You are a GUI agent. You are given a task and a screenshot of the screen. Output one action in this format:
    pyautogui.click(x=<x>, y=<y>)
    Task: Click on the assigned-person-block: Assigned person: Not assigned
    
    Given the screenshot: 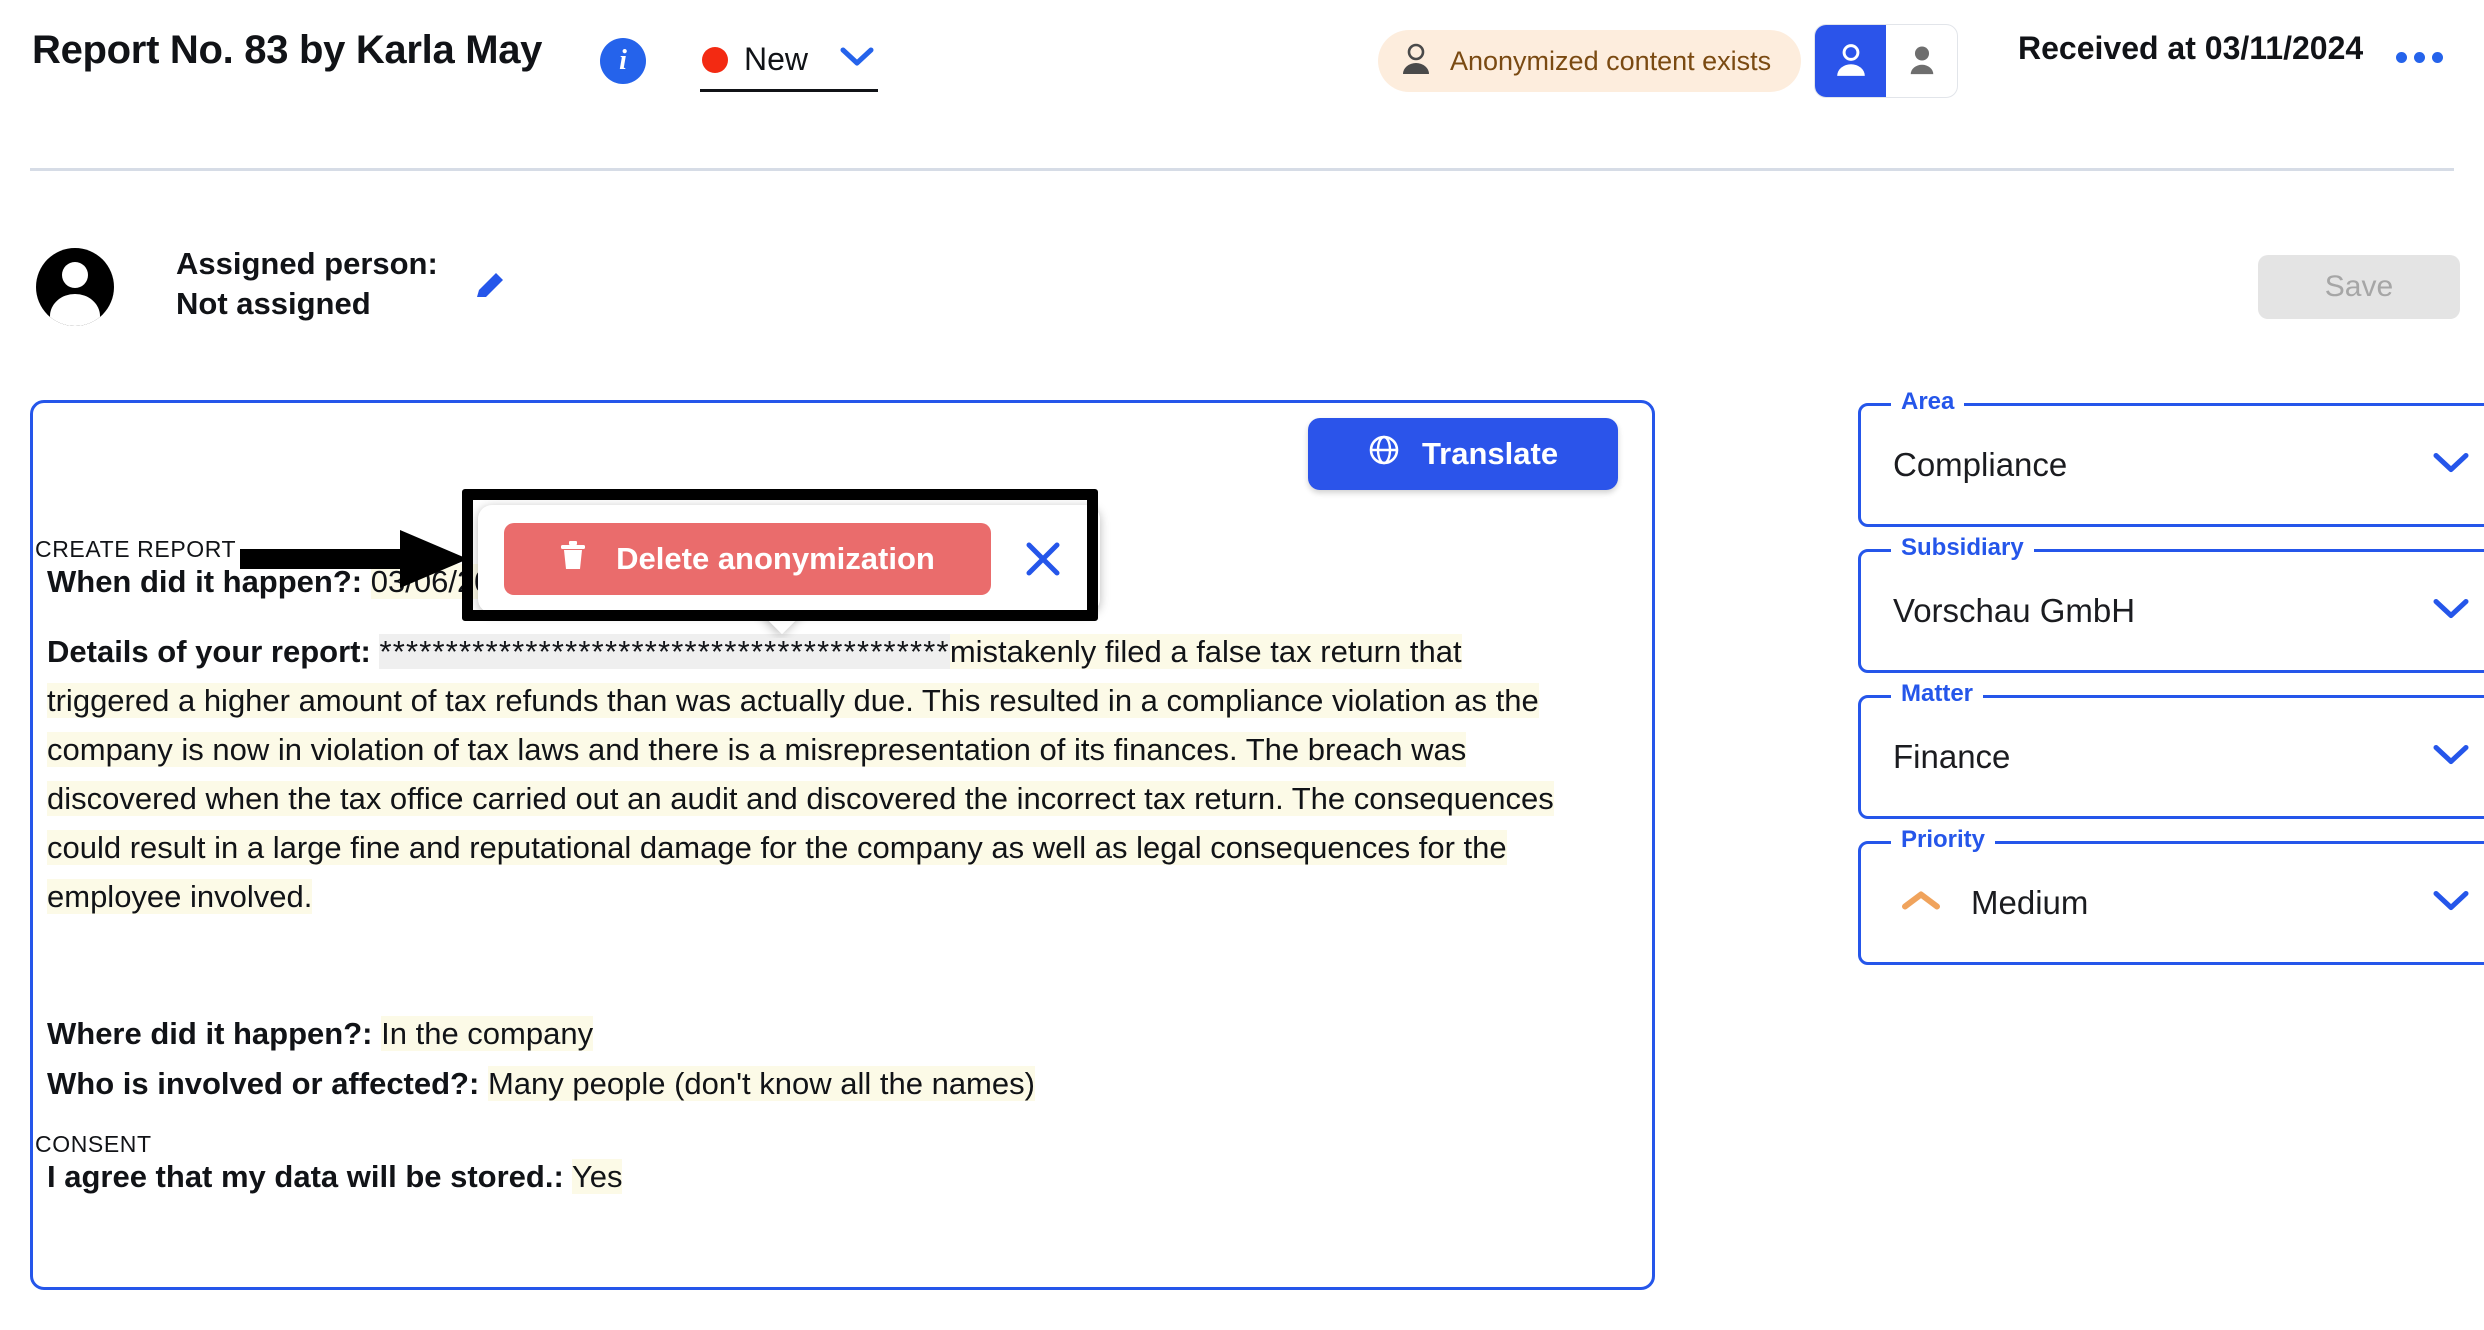 What is the action you would take?
    pyautogui.click(x=307, y=283)
    